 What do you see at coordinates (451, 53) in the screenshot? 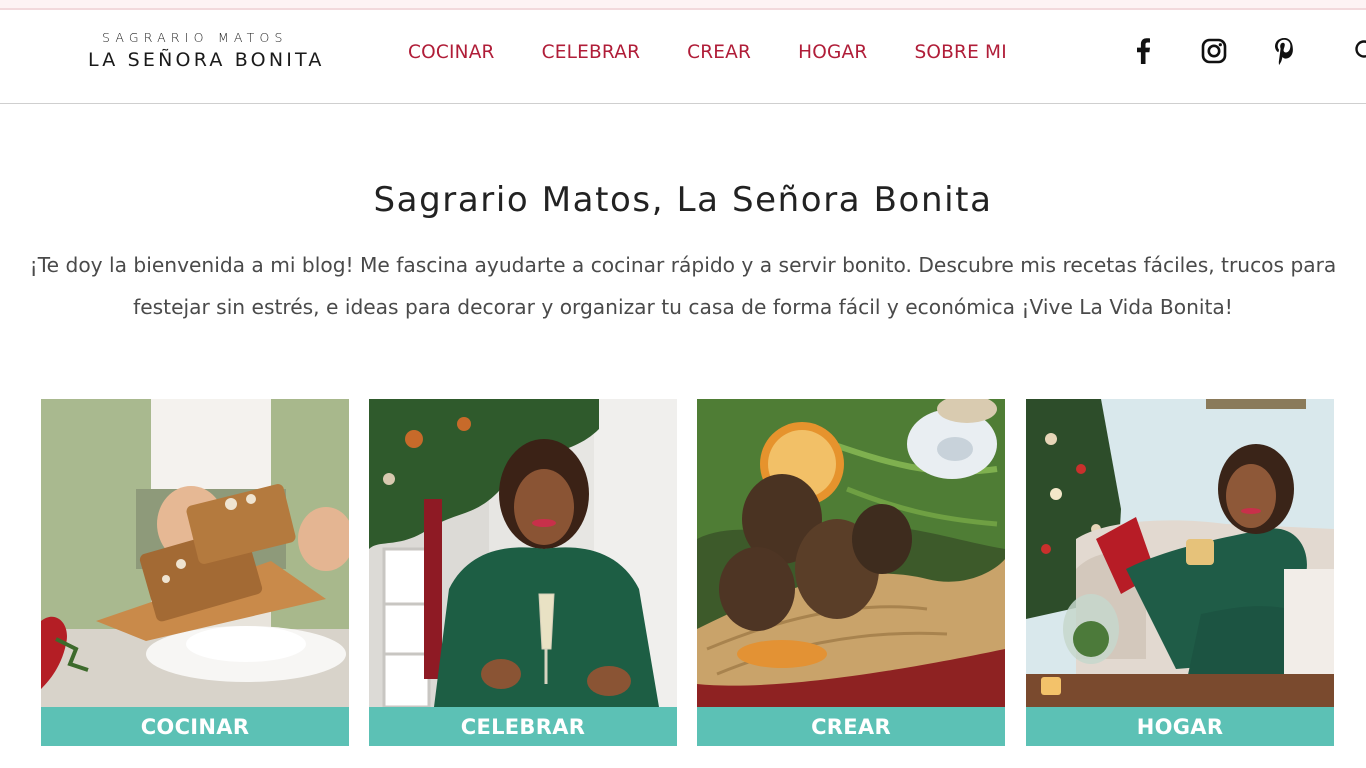
I see `nav-item-cocinar: COCINAR` at bounding box center [451, 53].